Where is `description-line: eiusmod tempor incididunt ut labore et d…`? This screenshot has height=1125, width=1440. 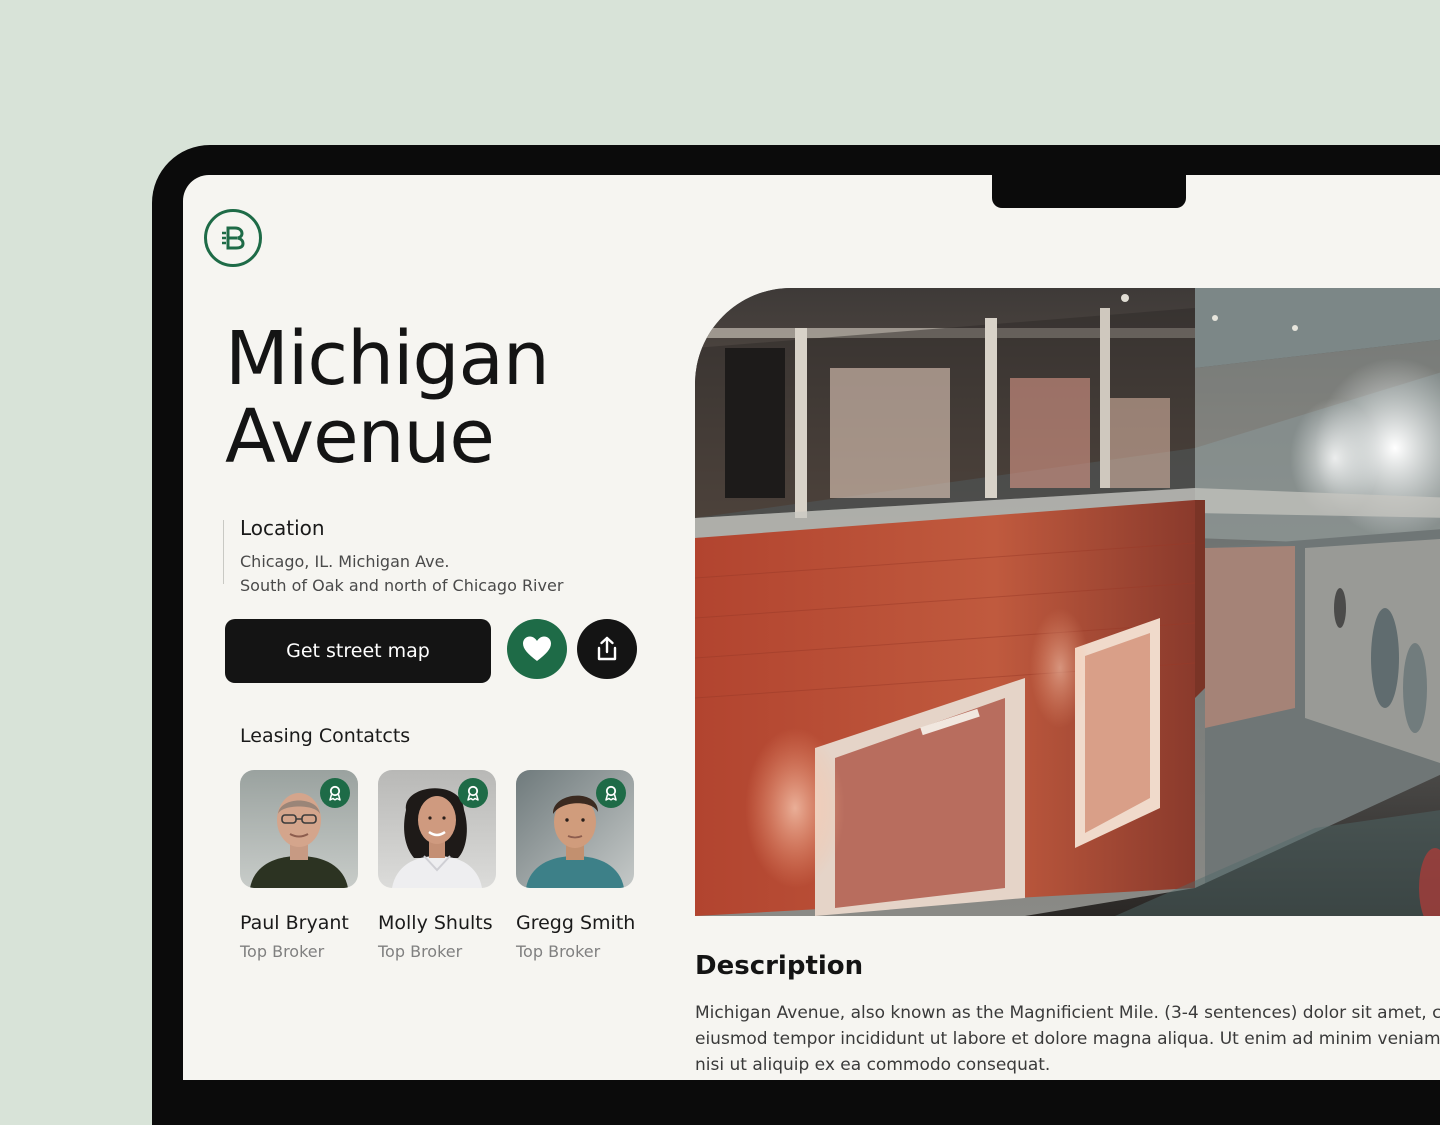 description-line: eiusmod tempor incididunt ut labore et d… is located at coordinates (1067, 1039).